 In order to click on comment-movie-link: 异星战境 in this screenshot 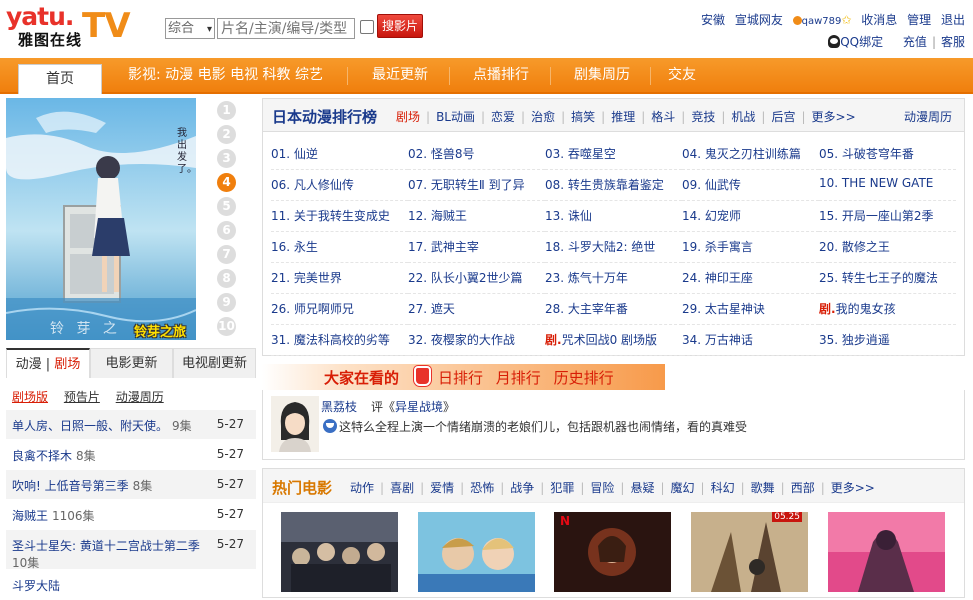, I will do `click(419, 407)`.